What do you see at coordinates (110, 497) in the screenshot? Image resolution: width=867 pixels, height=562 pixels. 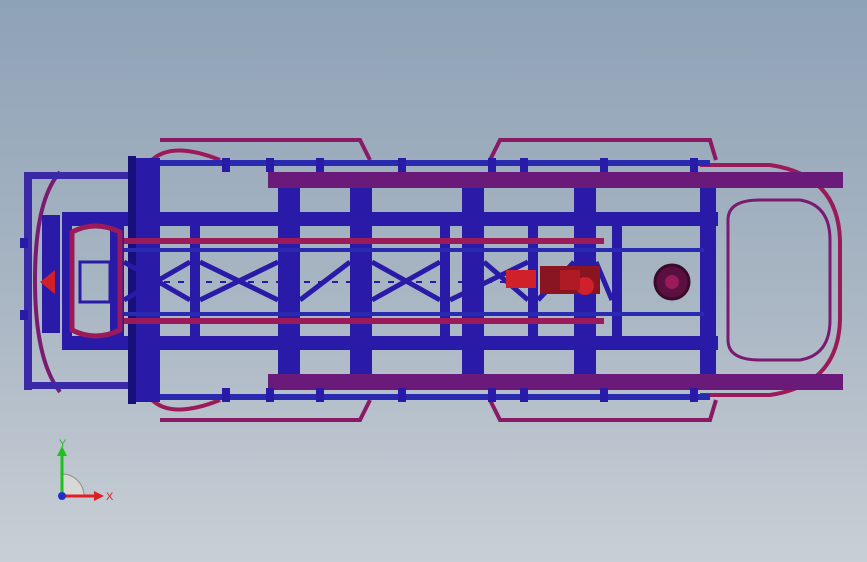 I see `x-axis-label: X` at bounding box center [110, 497].